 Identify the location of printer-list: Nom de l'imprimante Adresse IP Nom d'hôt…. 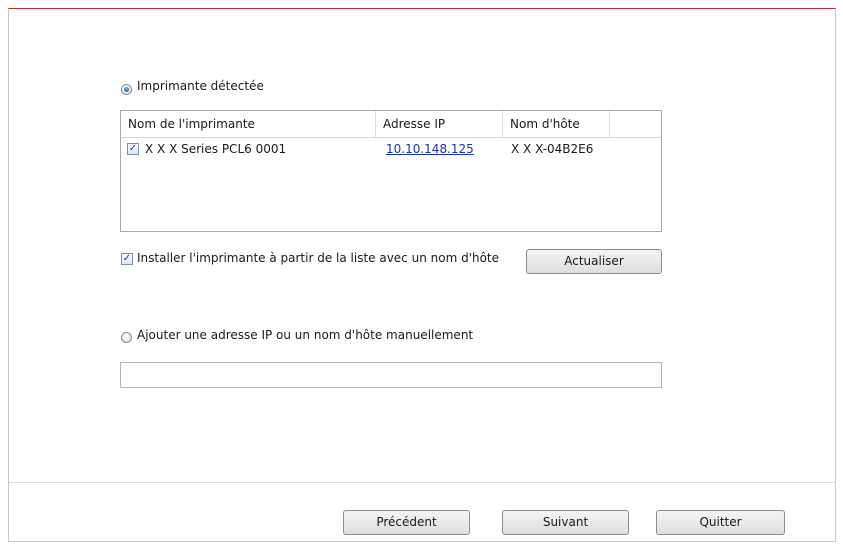
(391, 171).